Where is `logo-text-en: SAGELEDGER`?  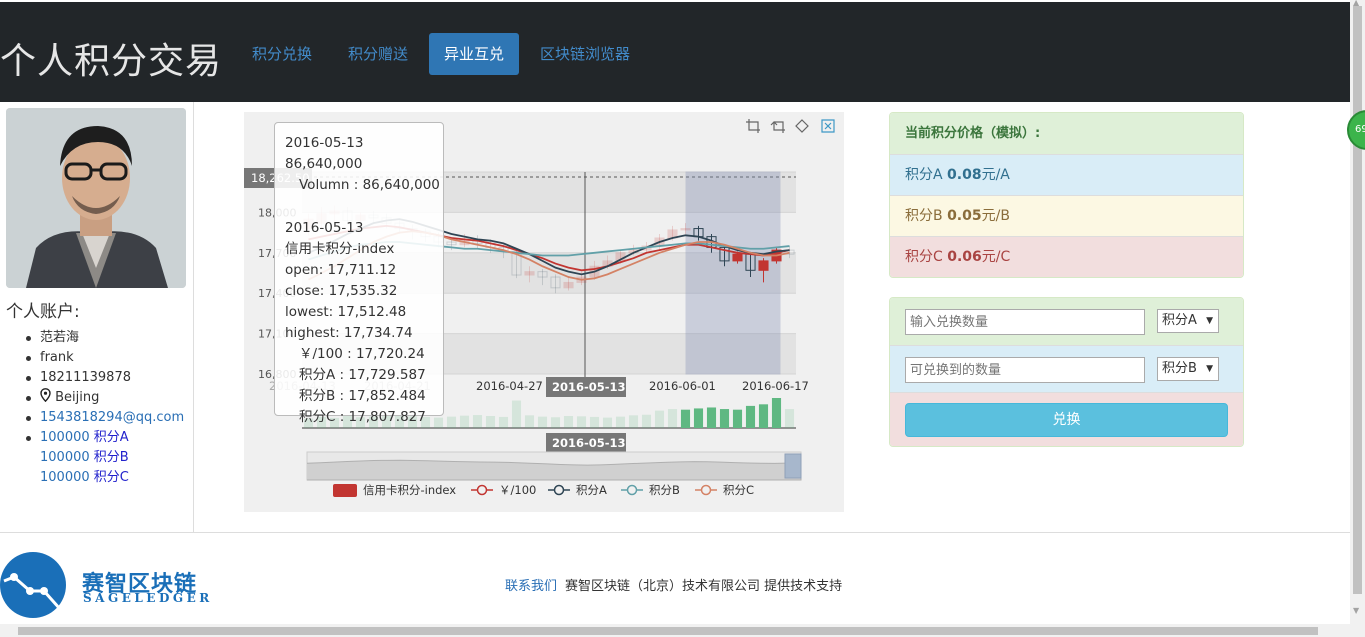
logo-text-en: SAGELEDGER is located at coordinates (148, 598).